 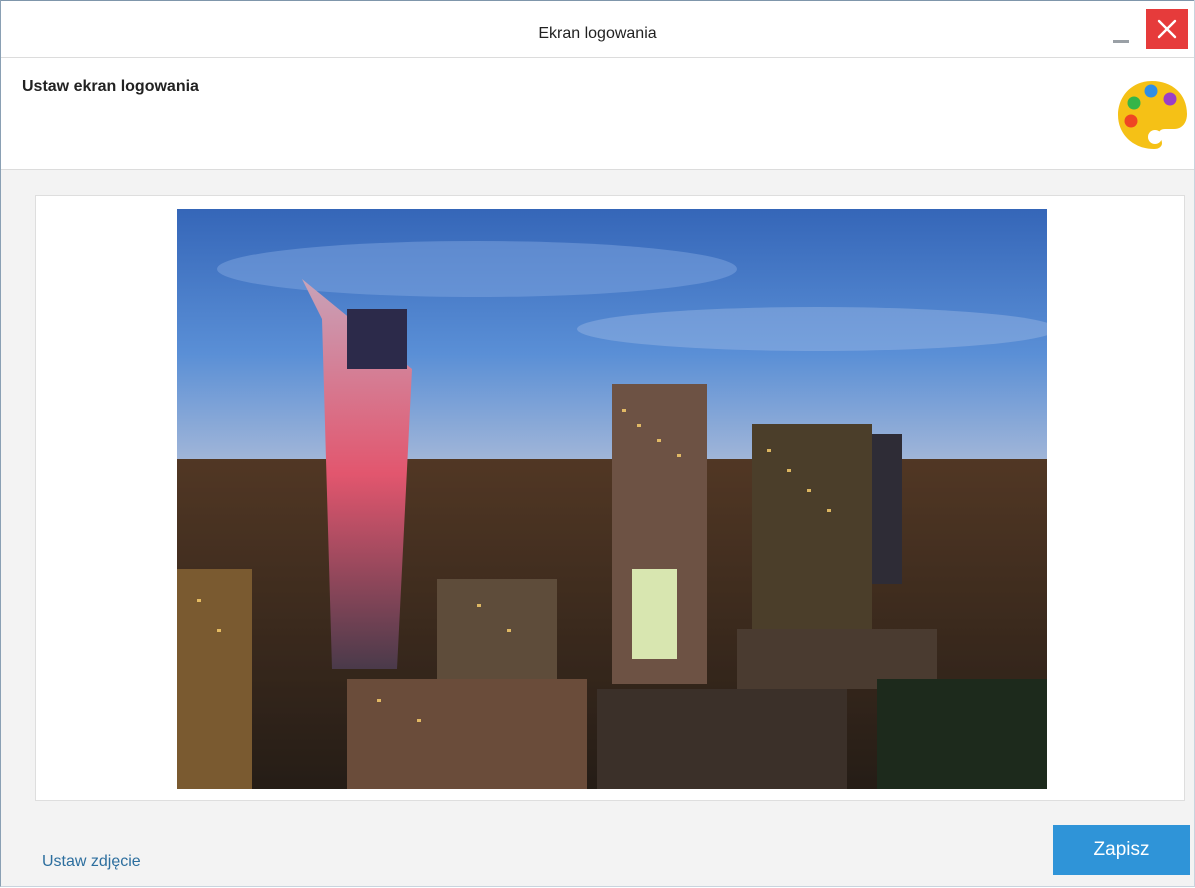 I want to click on set-photo-link: Ustaw zdjęcie, so click(x=91, y=862).